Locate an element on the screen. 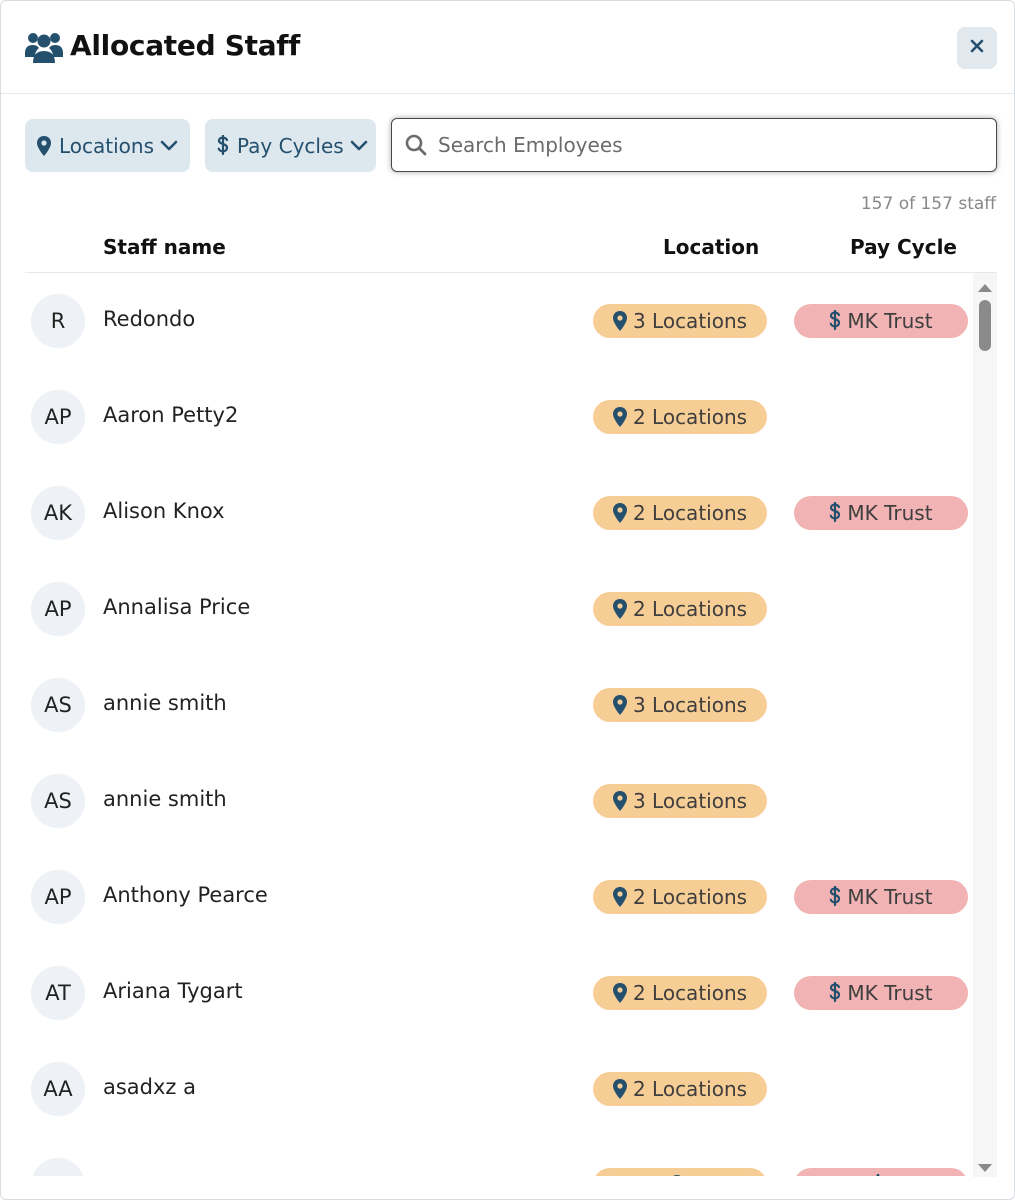 Image resolution: width=1015 pixels, height=1200 pixels. search-input is located at coordinates (708, 145).